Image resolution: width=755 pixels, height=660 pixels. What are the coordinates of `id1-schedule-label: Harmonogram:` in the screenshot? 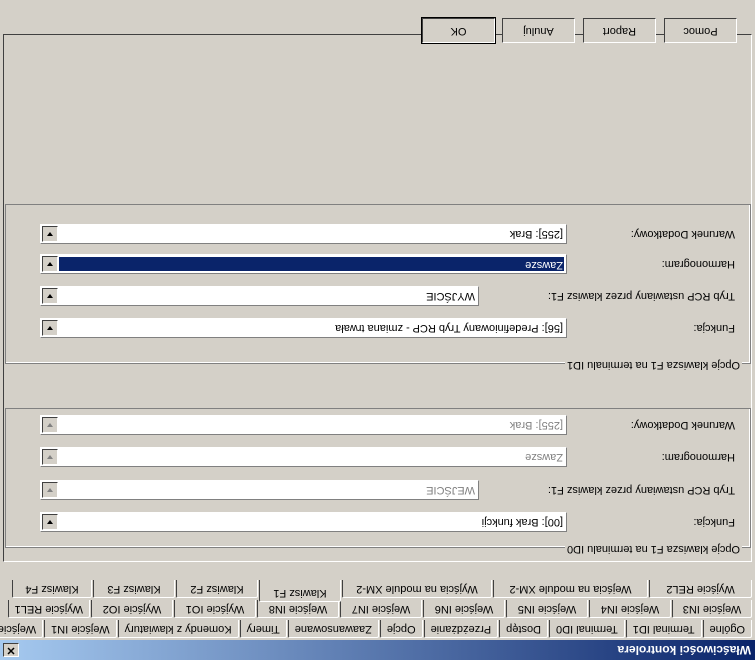 It's located at (698, 264).